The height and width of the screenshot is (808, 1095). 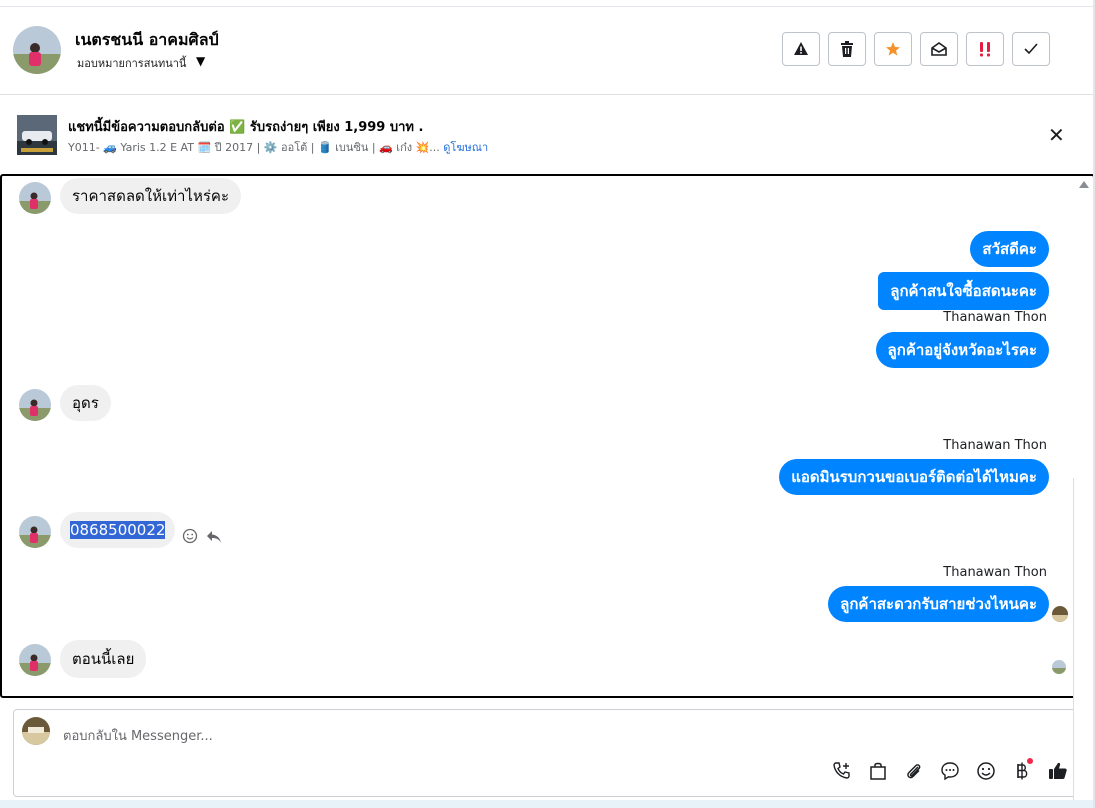 I want to click on done-icon, so click(x=1031, y=49).